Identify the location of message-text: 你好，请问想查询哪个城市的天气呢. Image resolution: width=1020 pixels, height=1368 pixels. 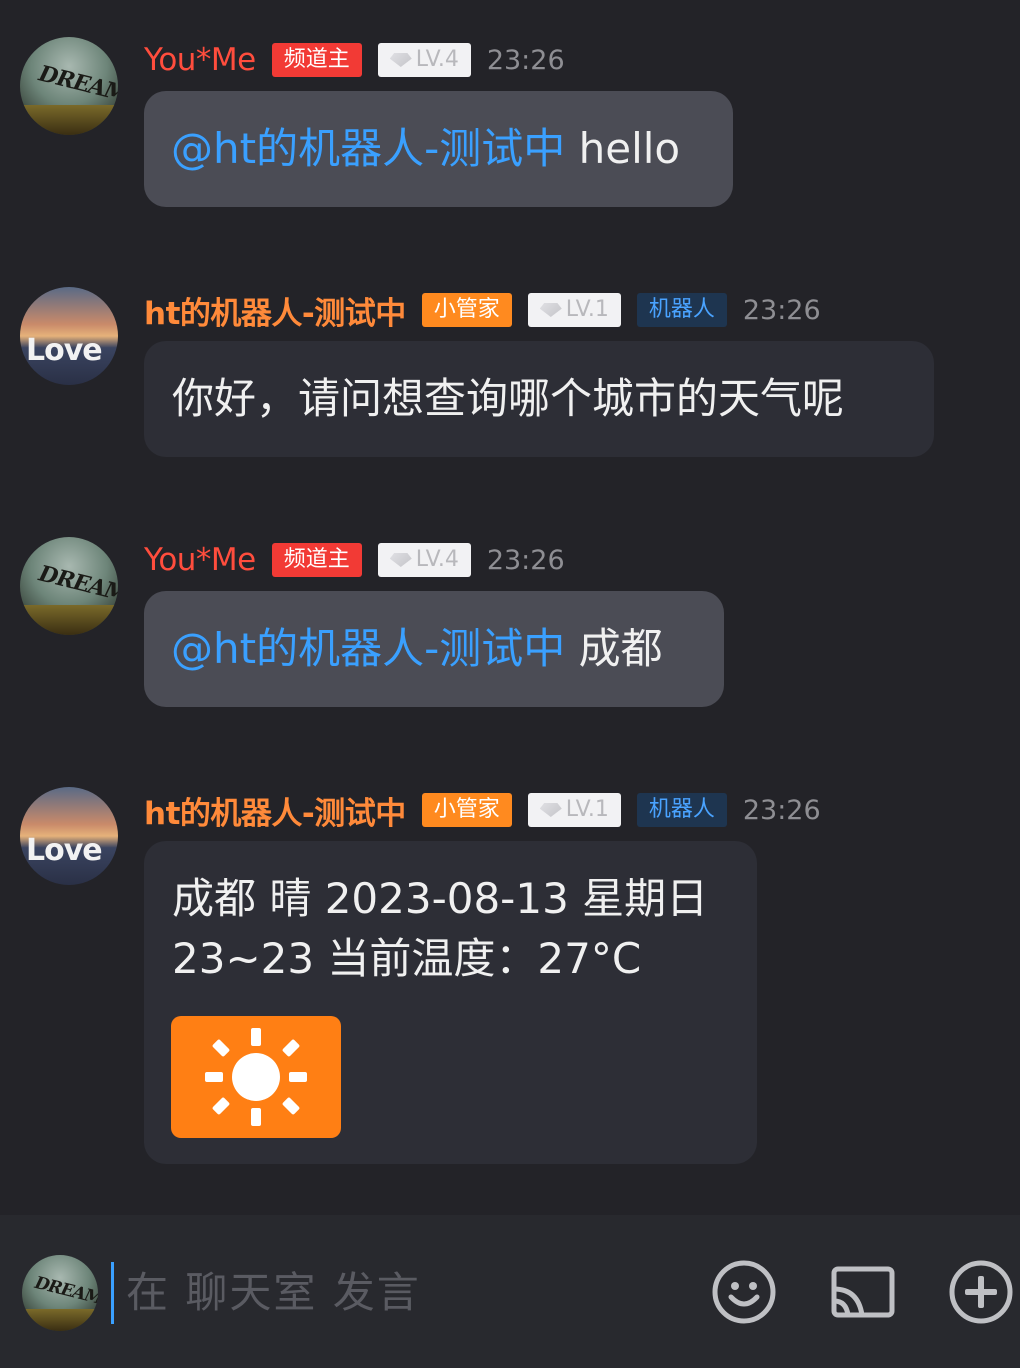
(508, 398).